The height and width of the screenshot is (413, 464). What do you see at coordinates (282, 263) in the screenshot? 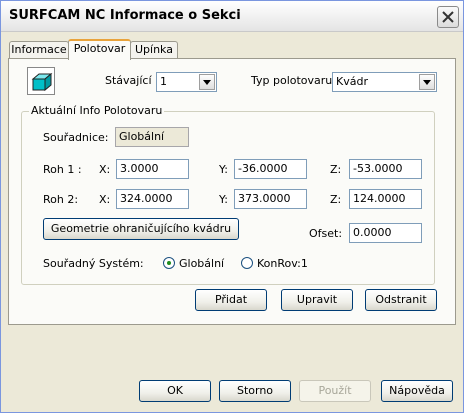
I see `radio-konrov-label: KonRov:1` at bounding box center [282, 263].